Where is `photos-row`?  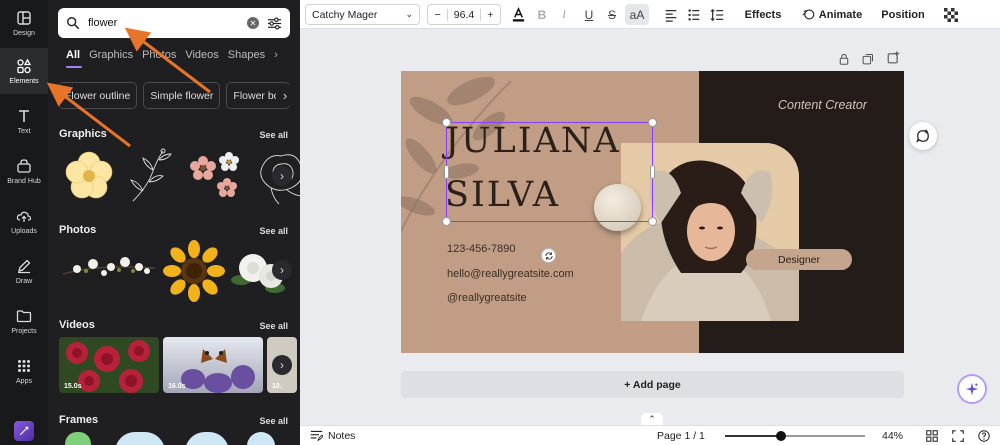
photos-row is located at coordinates (174, 271).